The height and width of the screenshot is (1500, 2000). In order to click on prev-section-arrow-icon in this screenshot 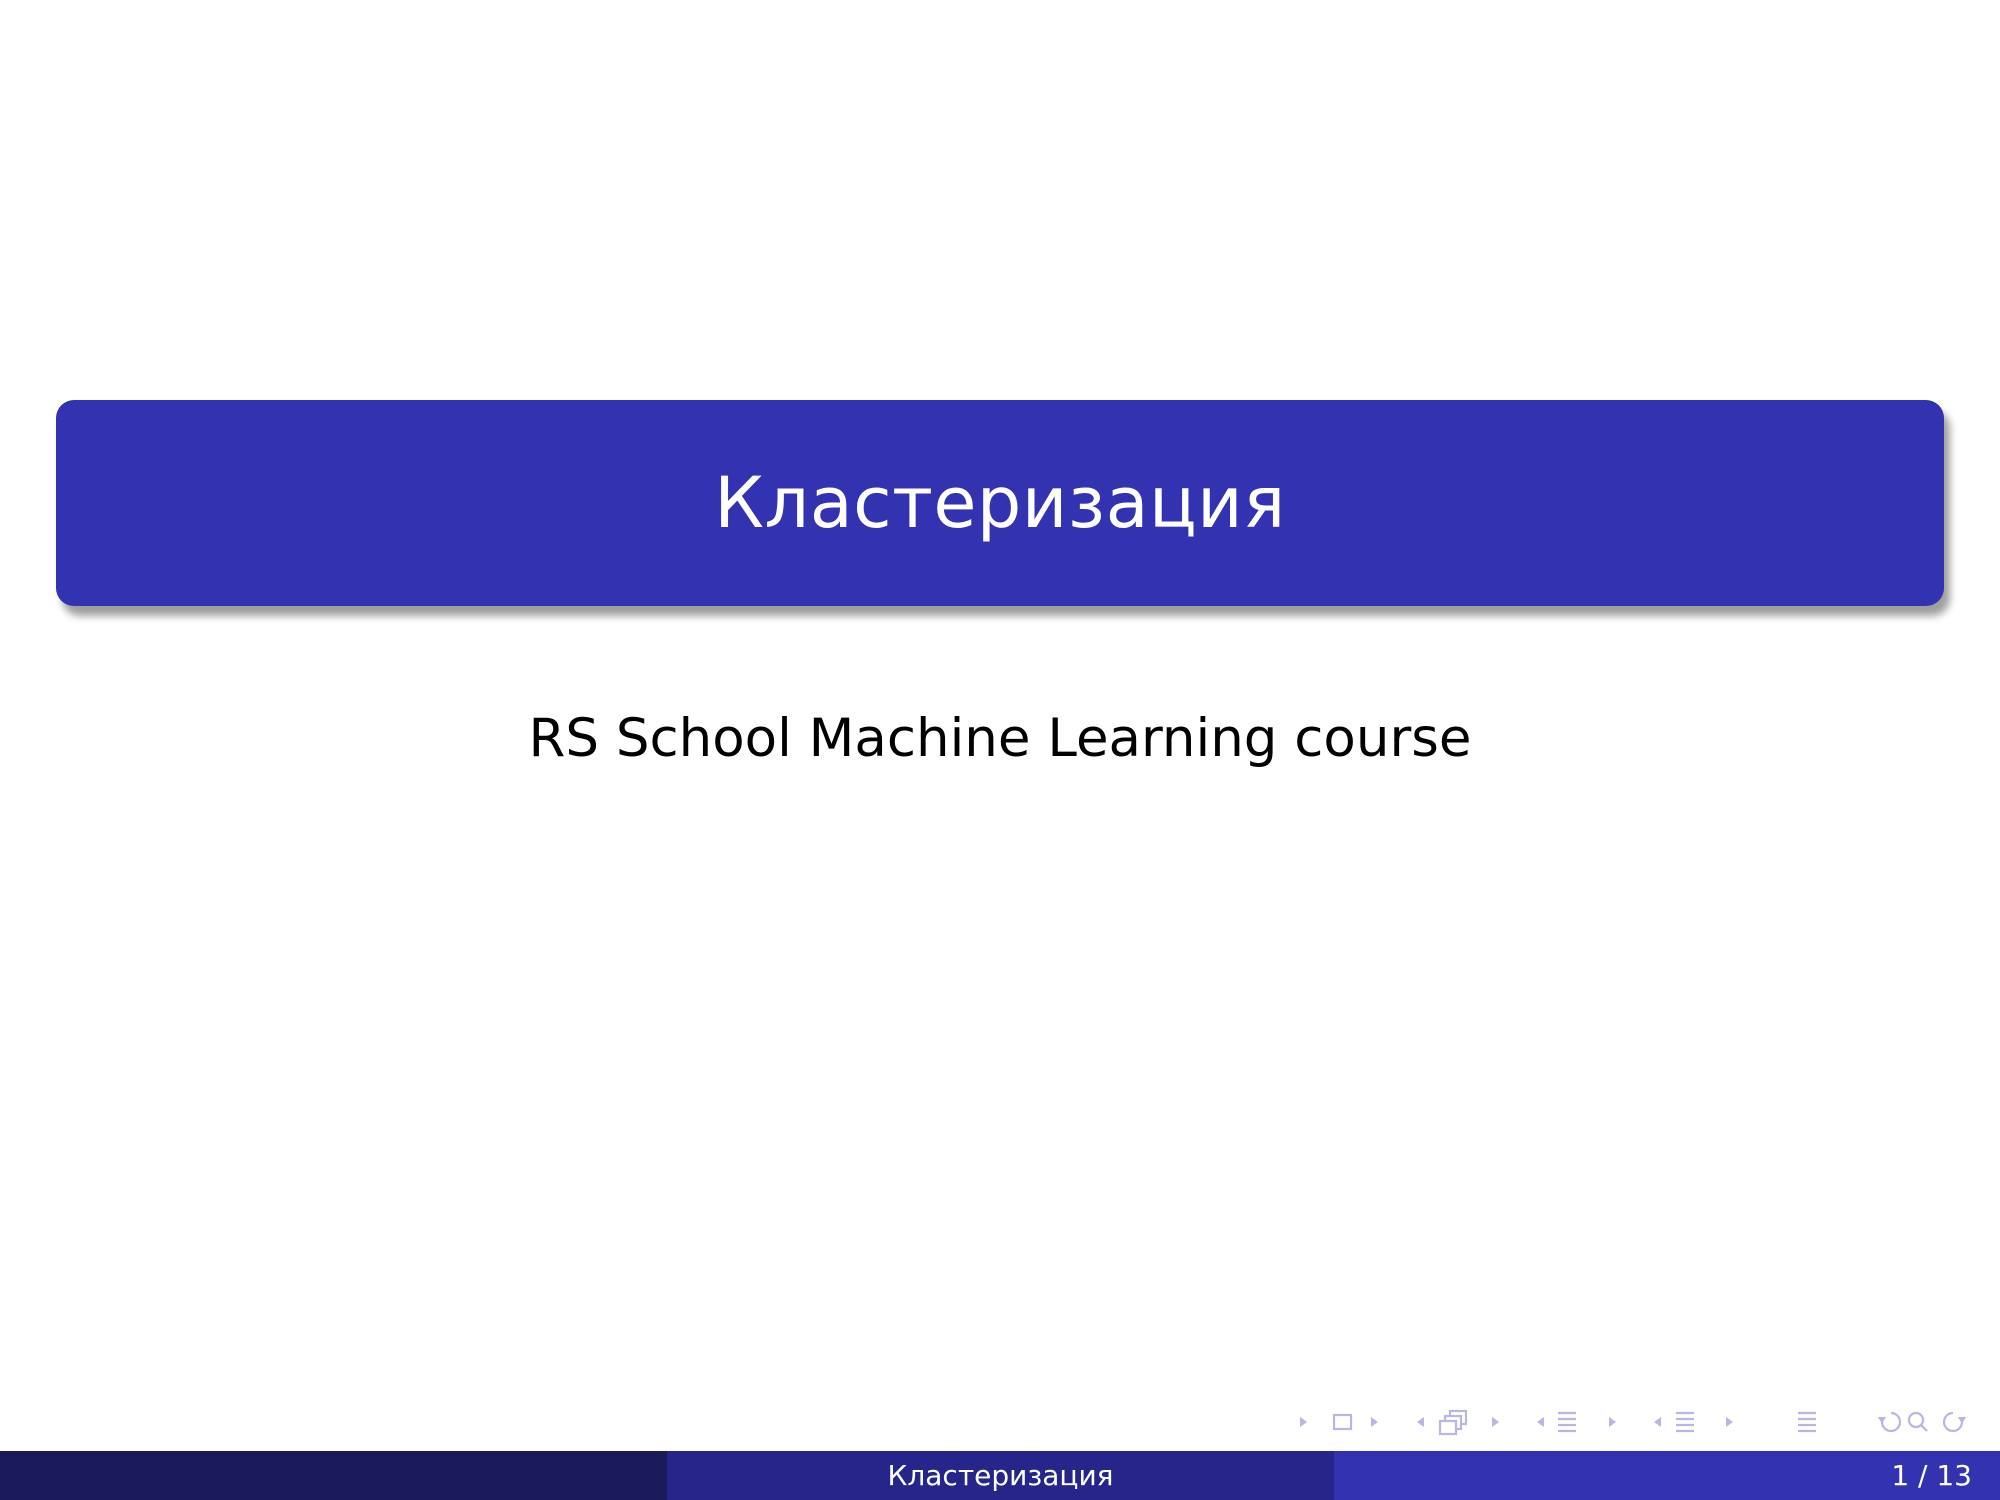, I will do `click(1540, 1422)`.